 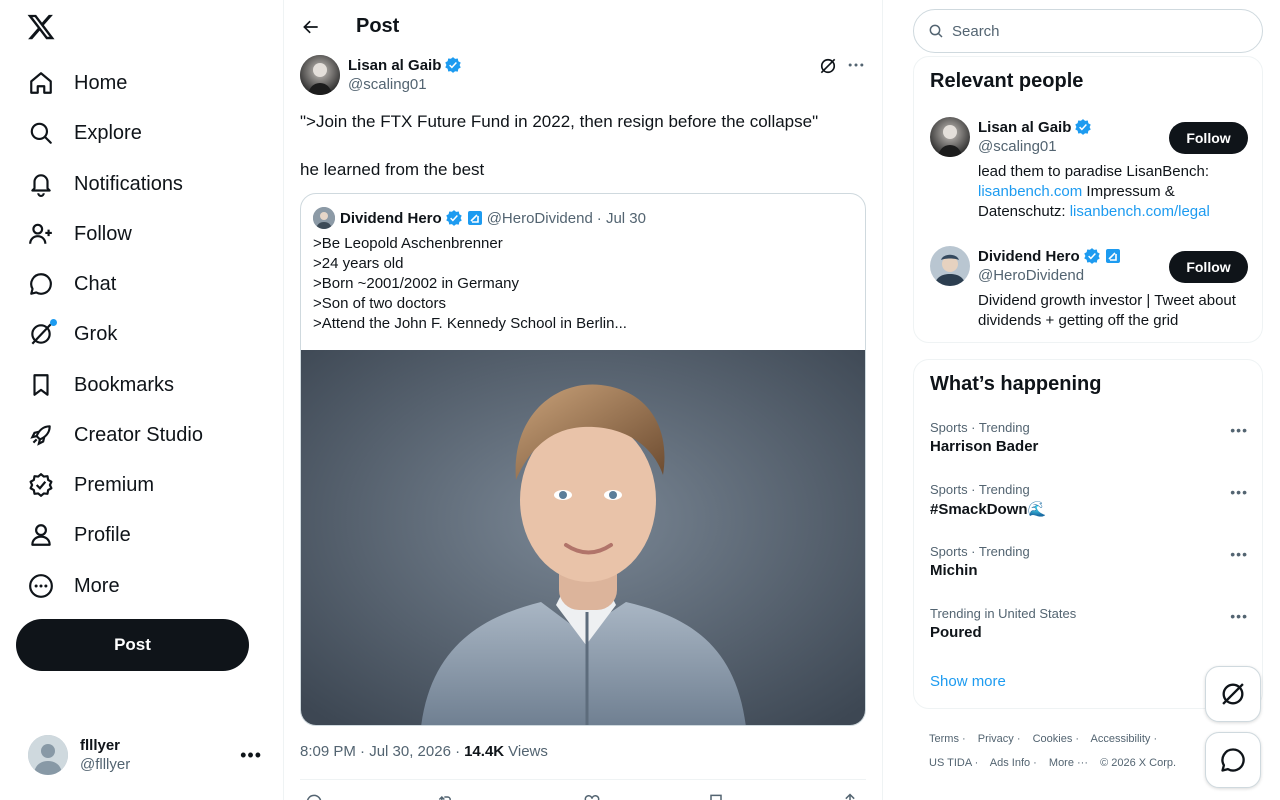 What do you see at coordinates (124, 384) in the screenshot?
I see `nav-label: Bookmarks` at bounding box center [124, 384].